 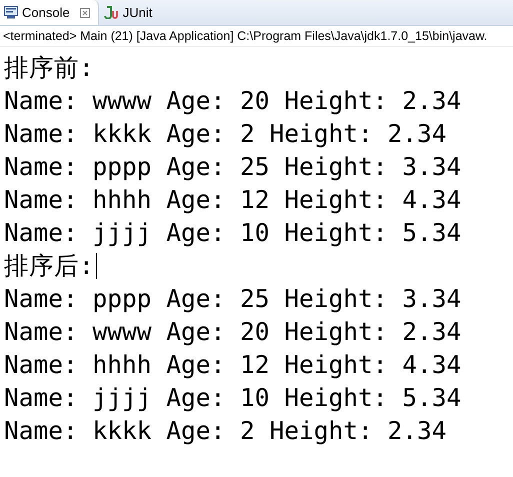 What do you see at coordinates (129, 12) in the screenshot?
I see `tab: JUnit` at bounding box center [129, 12].